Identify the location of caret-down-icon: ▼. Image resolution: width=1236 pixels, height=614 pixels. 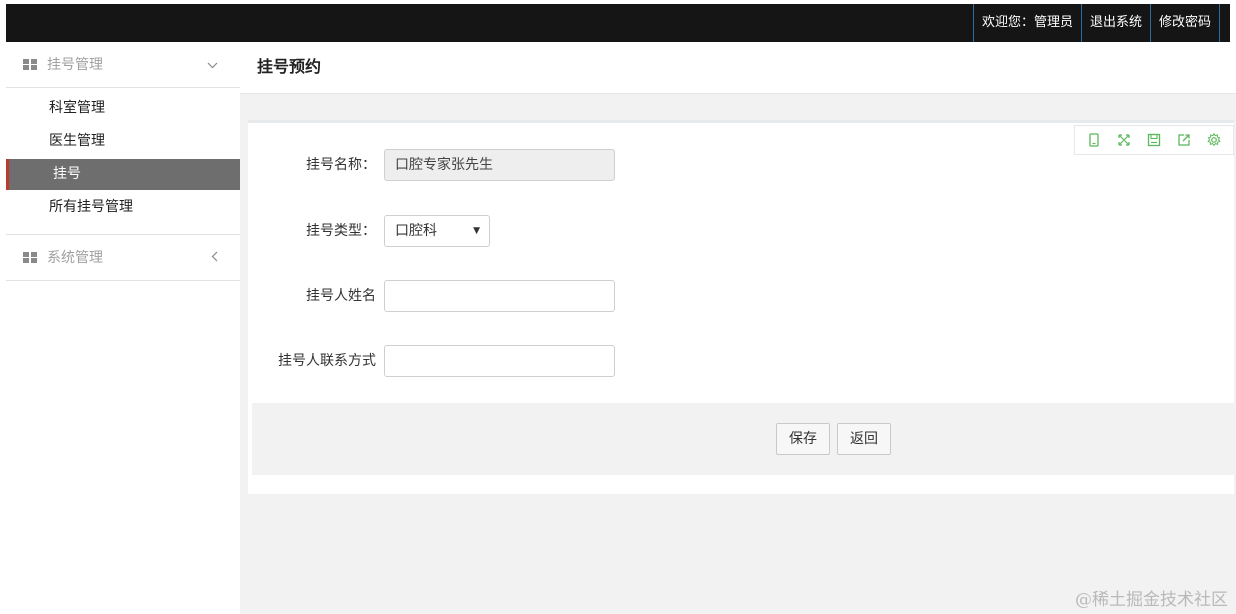
(476, 231).